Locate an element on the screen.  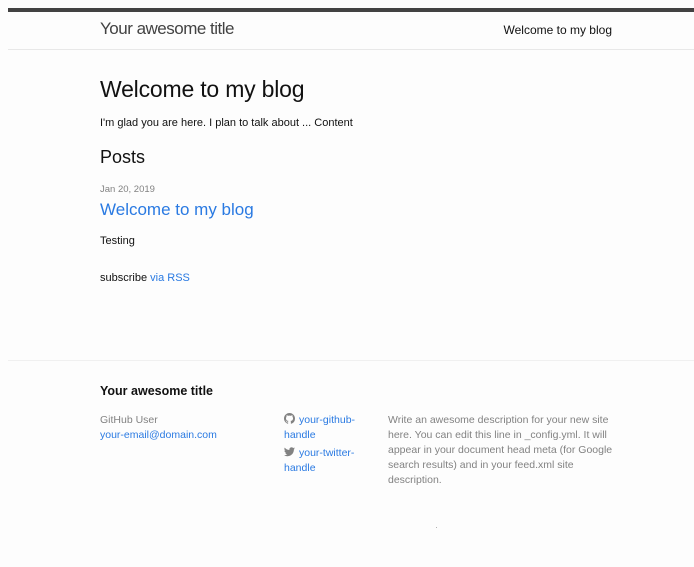
subscribe-prefix: subscribe is located at coordinates (125, 278).